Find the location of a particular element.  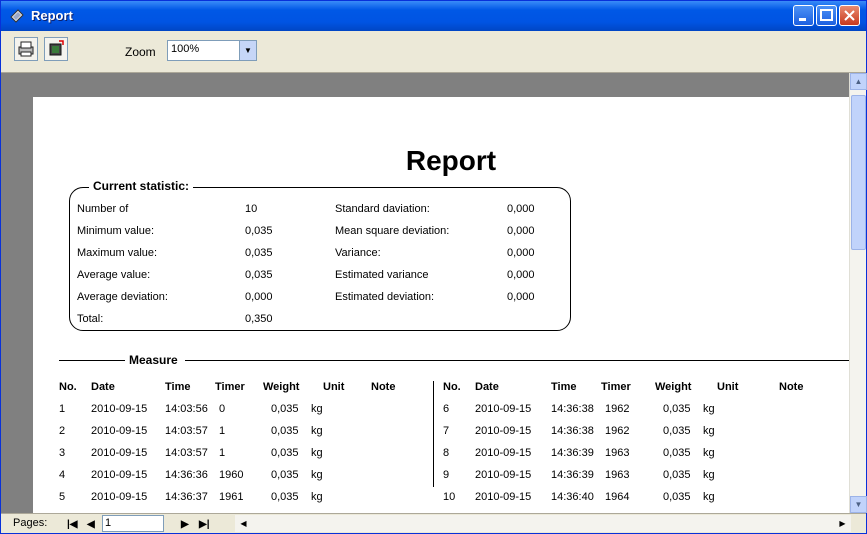

stat-label: Total: is located at coordinates (90, 319).